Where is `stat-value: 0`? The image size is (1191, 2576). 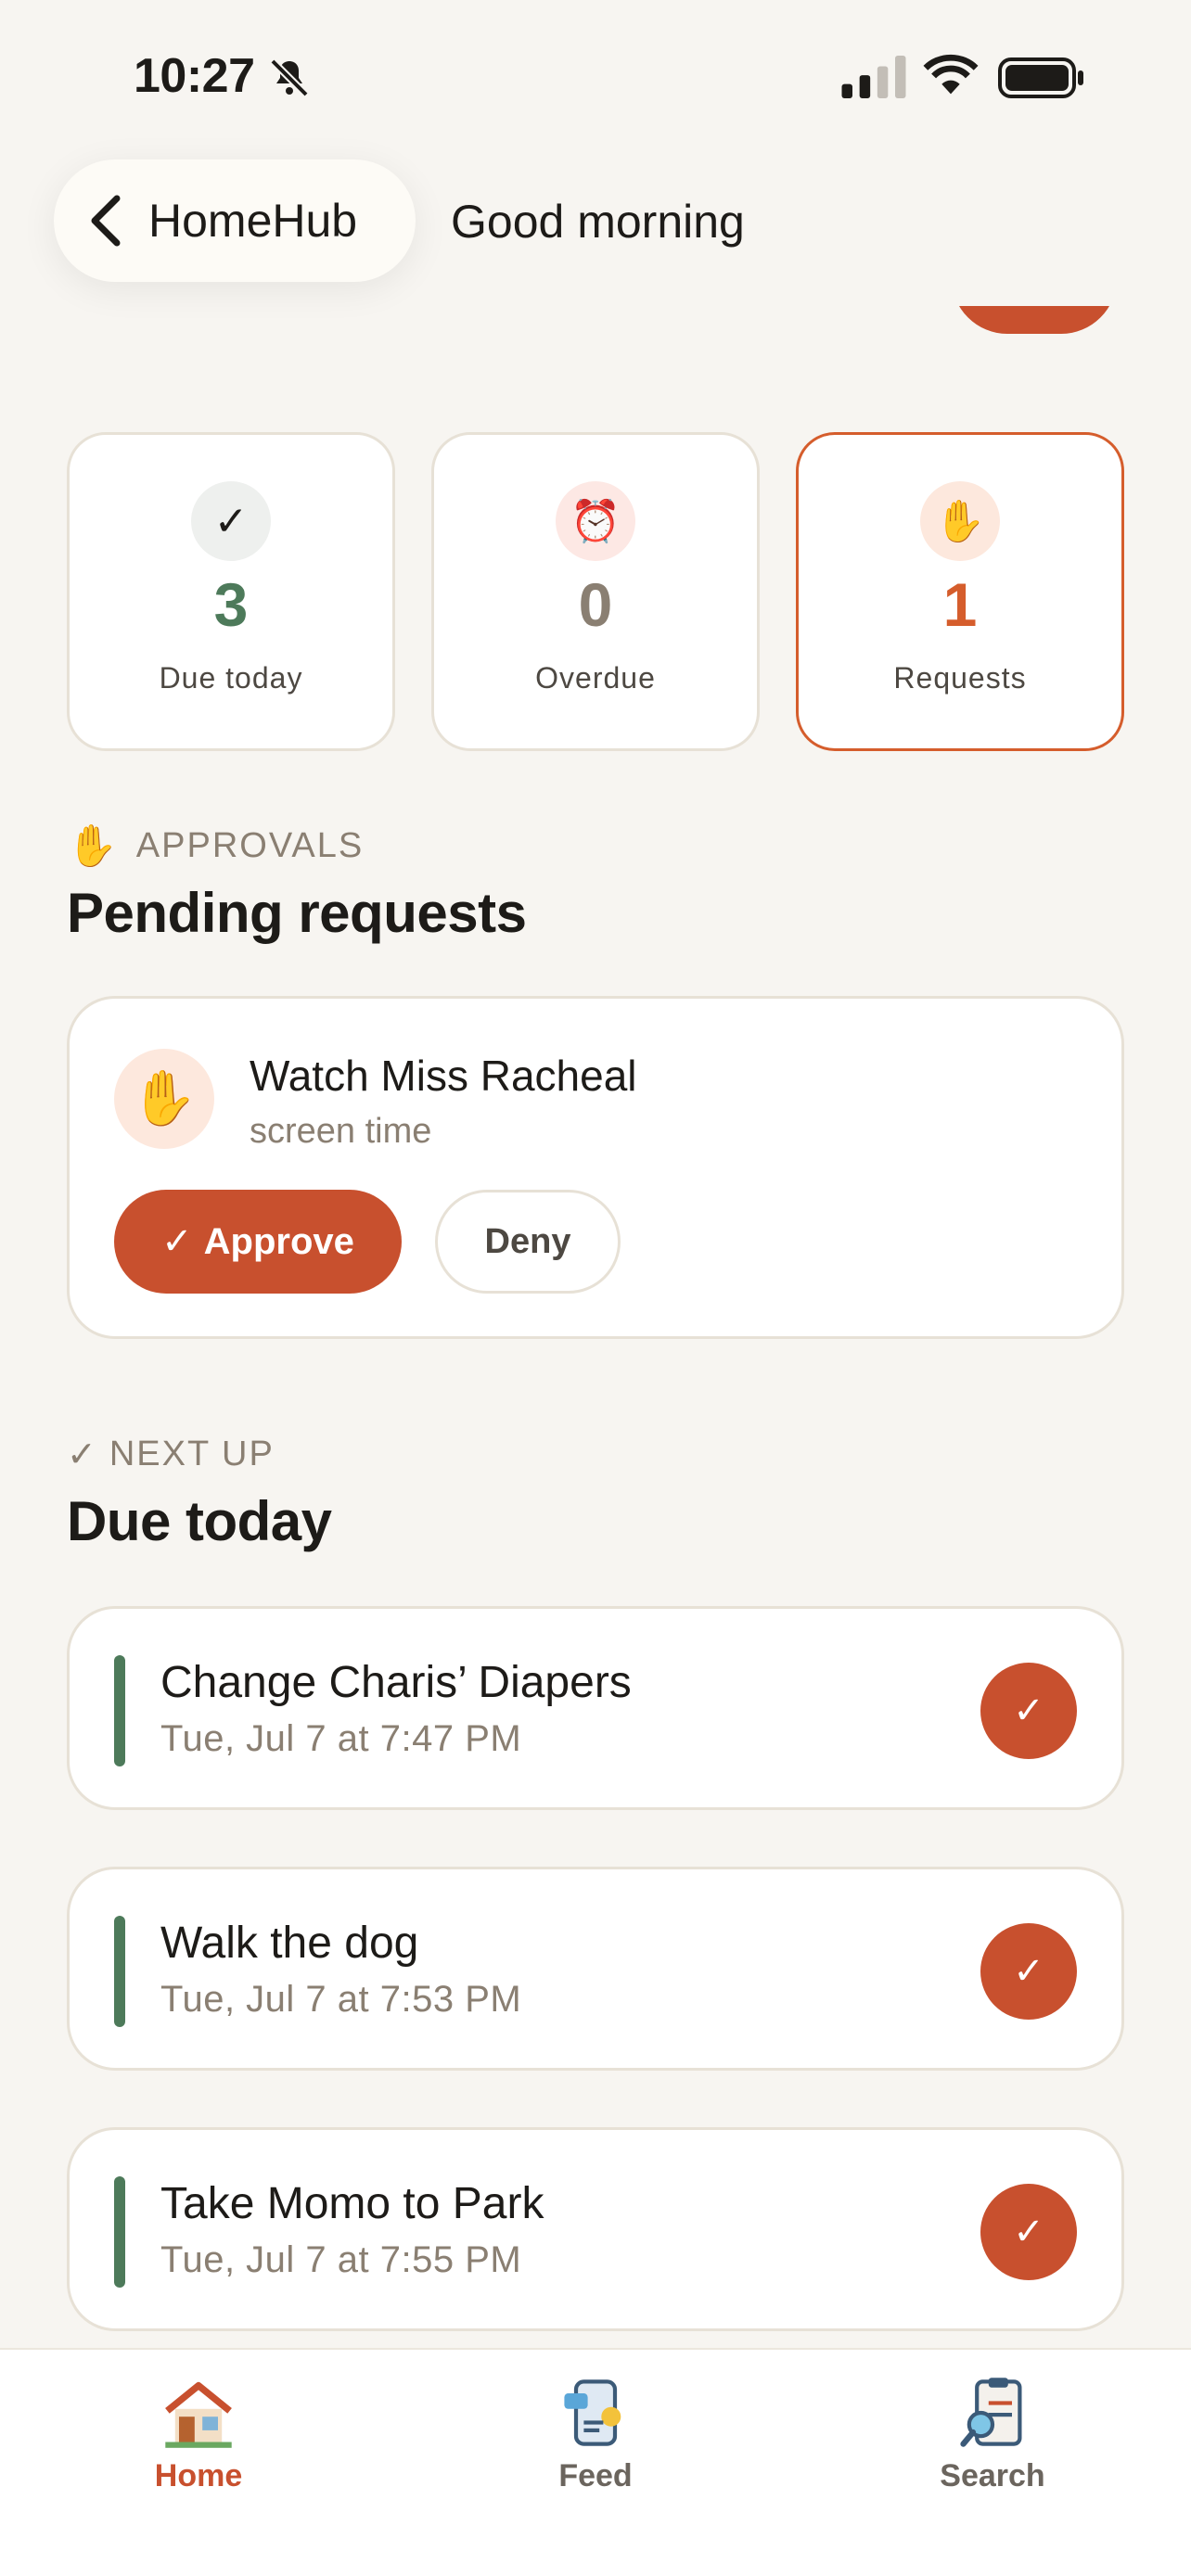
stat-value: 0 is located at coordinates (595, 605).